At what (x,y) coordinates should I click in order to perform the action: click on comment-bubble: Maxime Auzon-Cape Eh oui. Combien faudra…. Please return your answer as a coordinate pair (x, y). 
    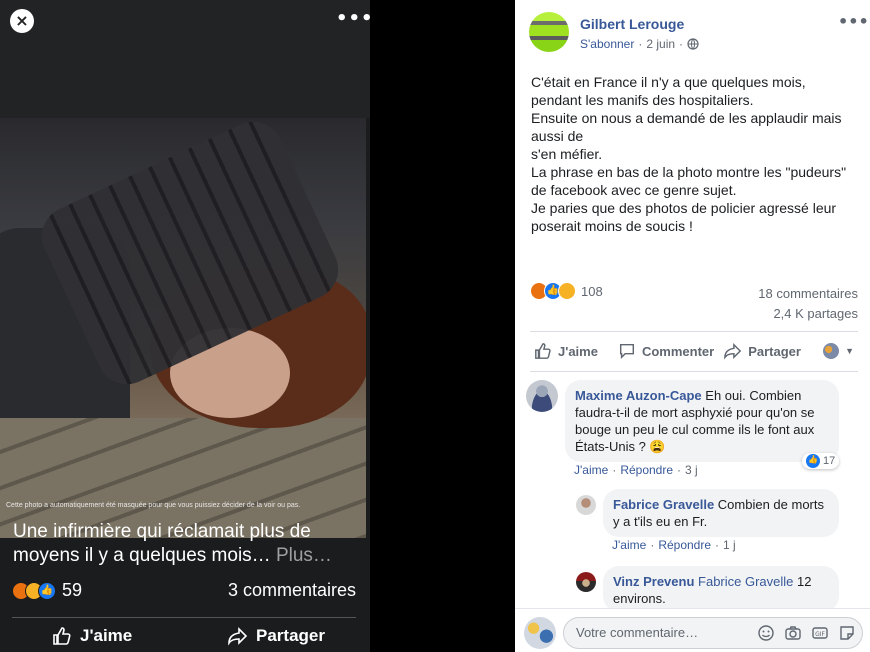
    Looking at the image, I should click on (702, 421).